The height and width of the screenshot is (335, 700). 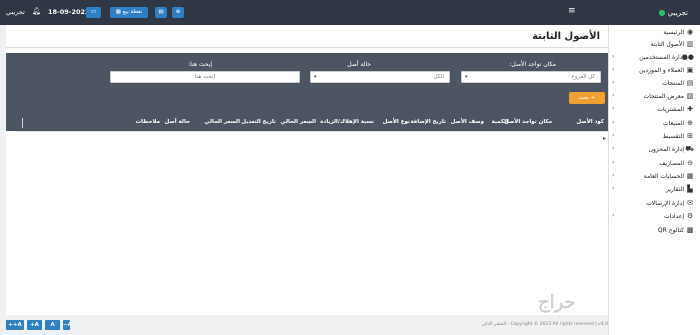 I want to click on sidebar-item: ✉ إدارة الإرسالات, so click(x=654, y=204).